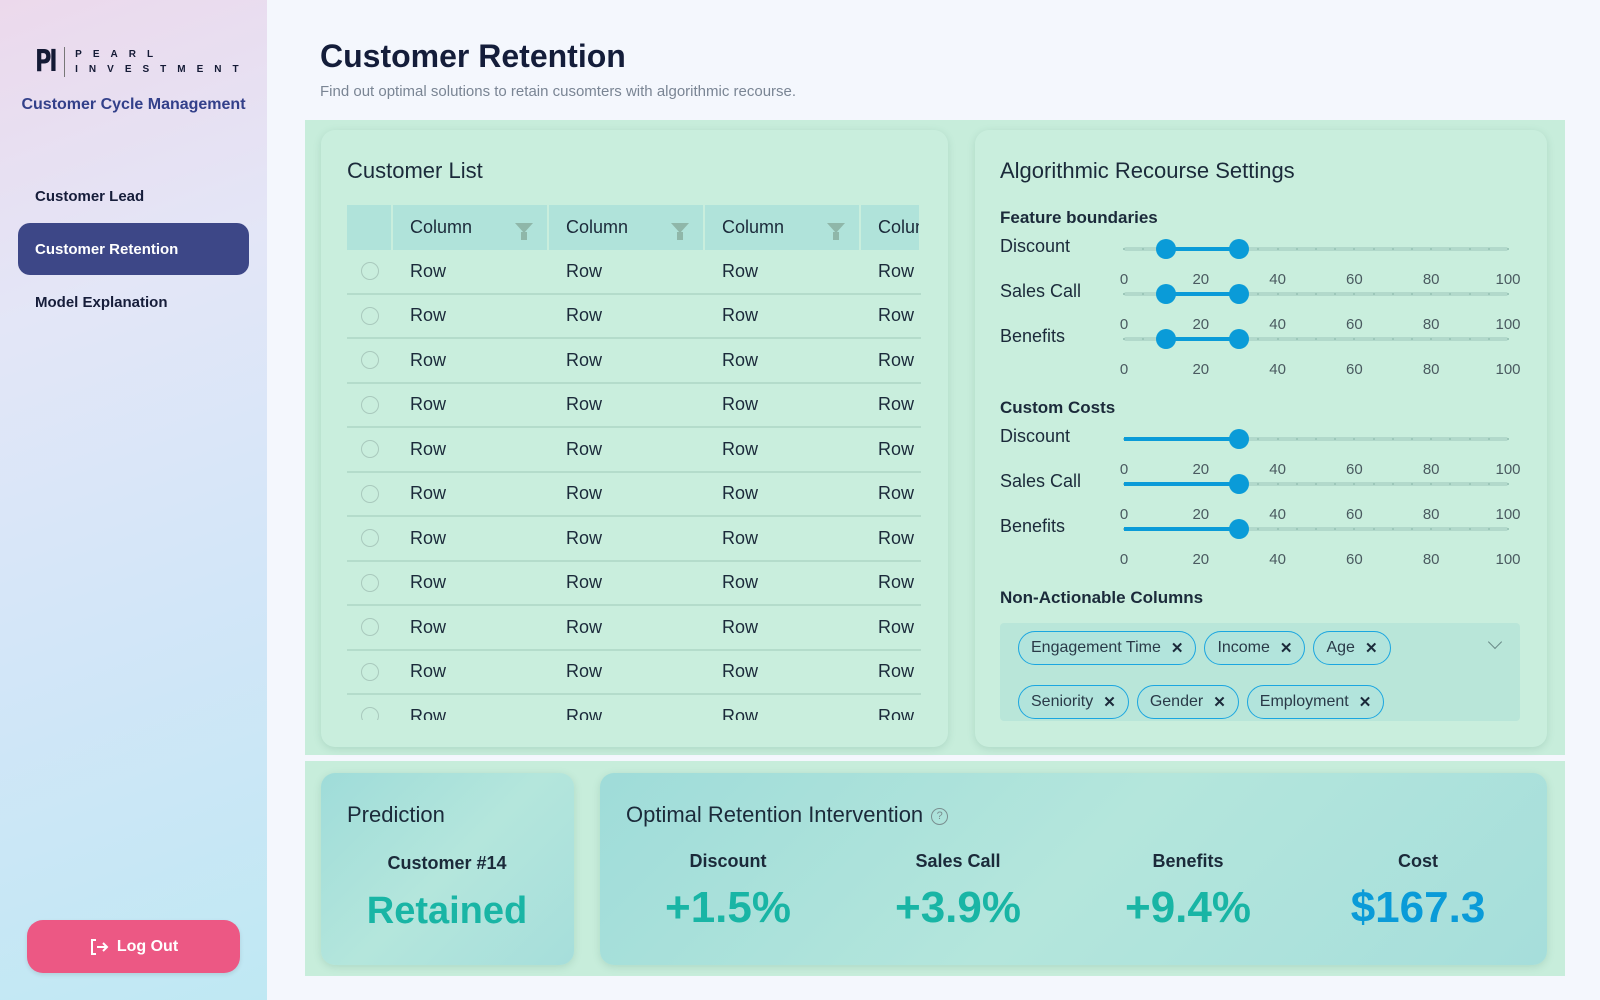 The image size is (1600, 1000). What do you see at coordinates (1418, 861) in the screenshot?
I see `metric-label: Cost` at bounding box center [1418, 861].